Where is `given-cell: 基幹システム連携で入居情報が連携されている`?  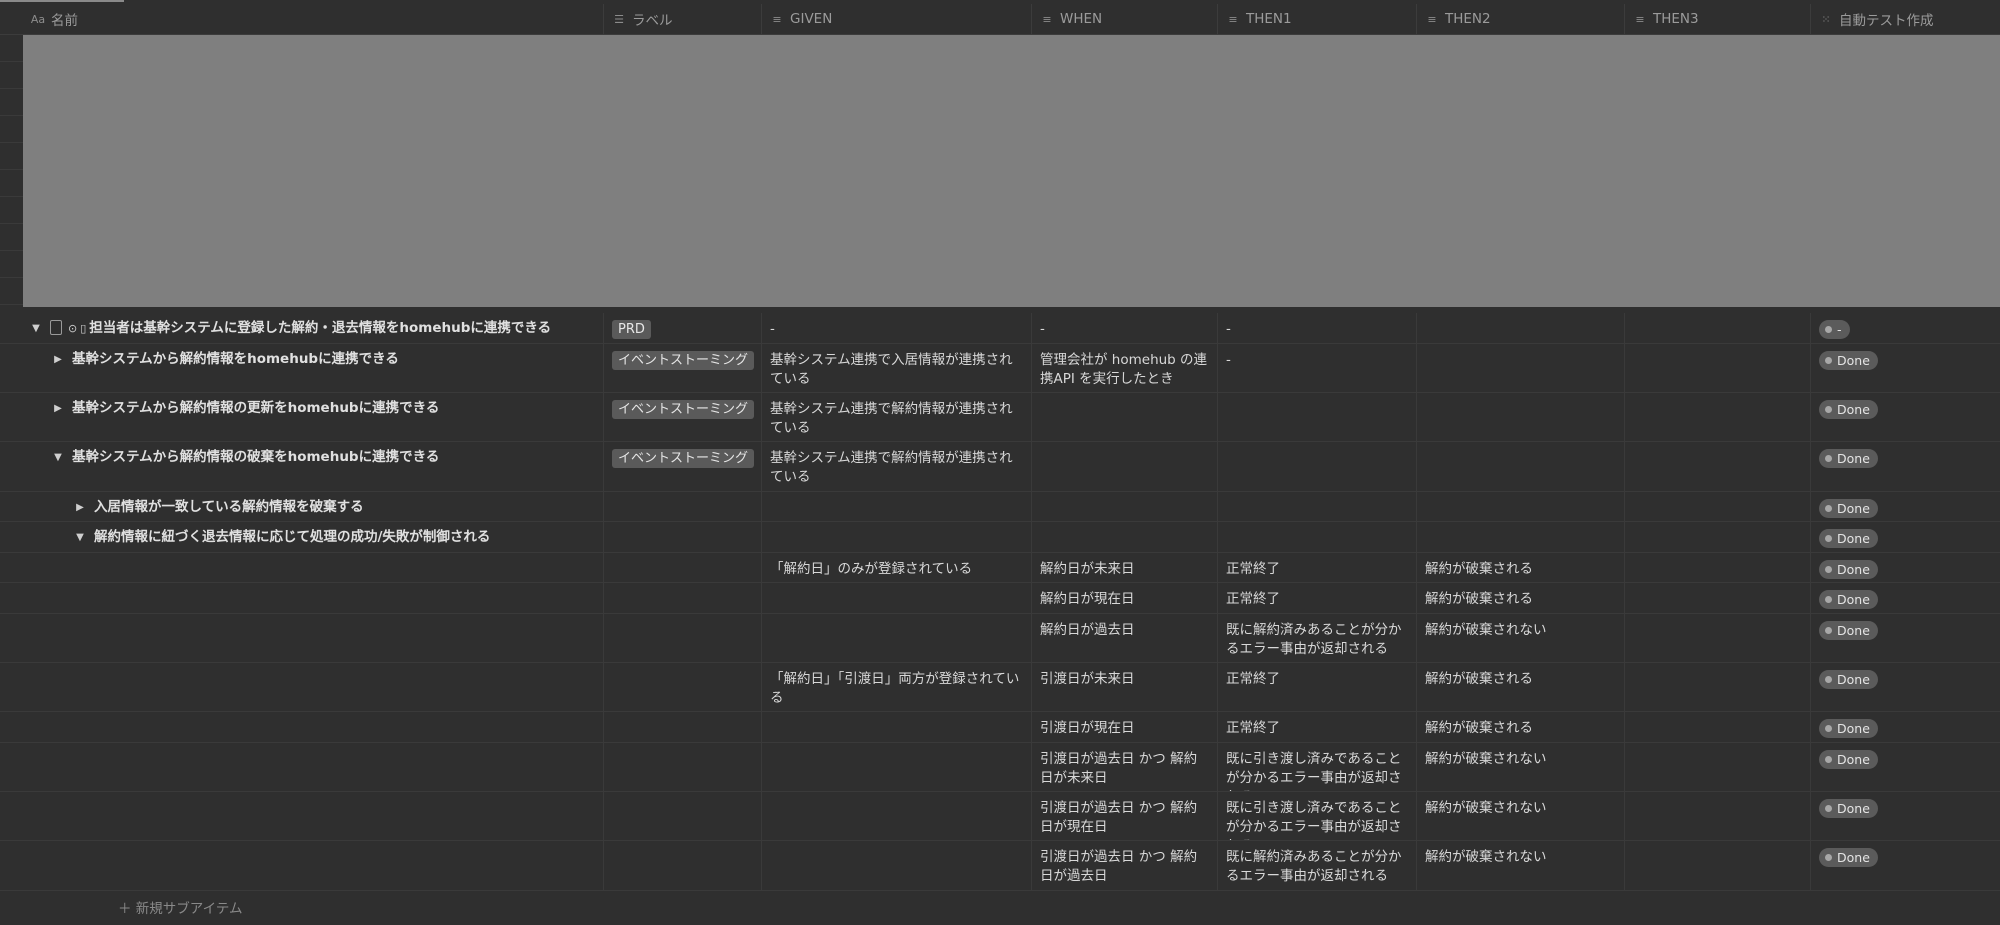
given-cell: 基幹システム連携で入居情報が連携されている is located at coordinates (897, 368).